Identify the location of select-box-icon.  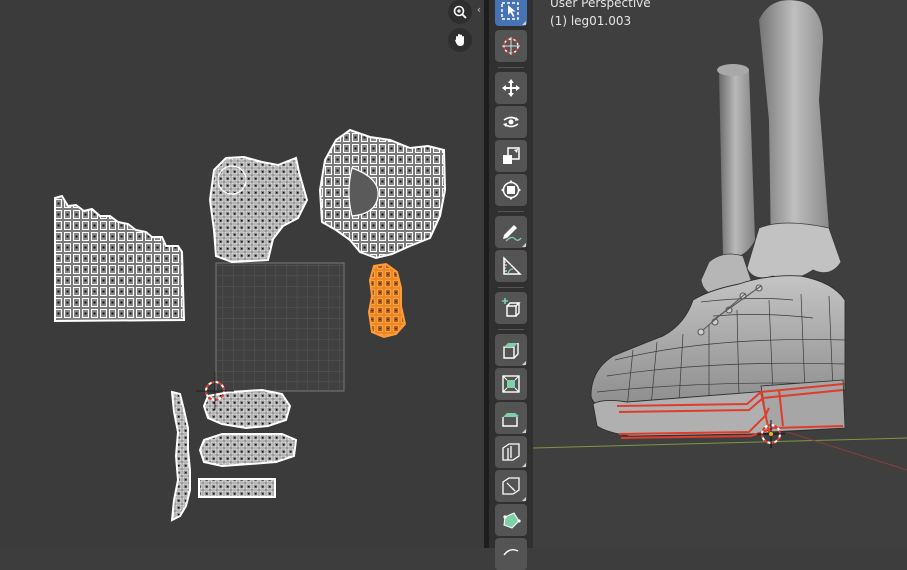
(510, 11).